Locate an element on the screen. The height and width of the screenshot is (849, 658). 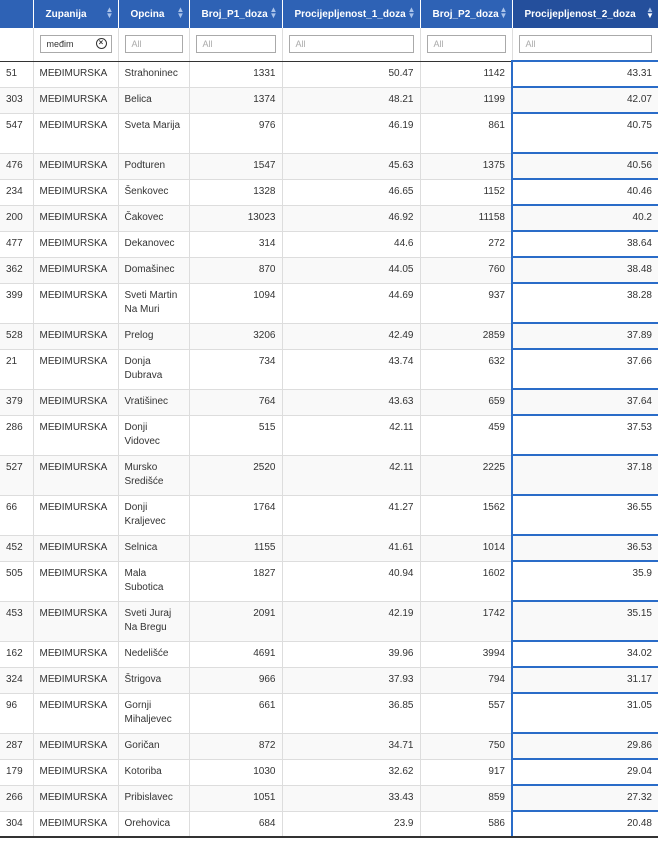
opcina-cell: Prelog is located at coordinates (153, 335).